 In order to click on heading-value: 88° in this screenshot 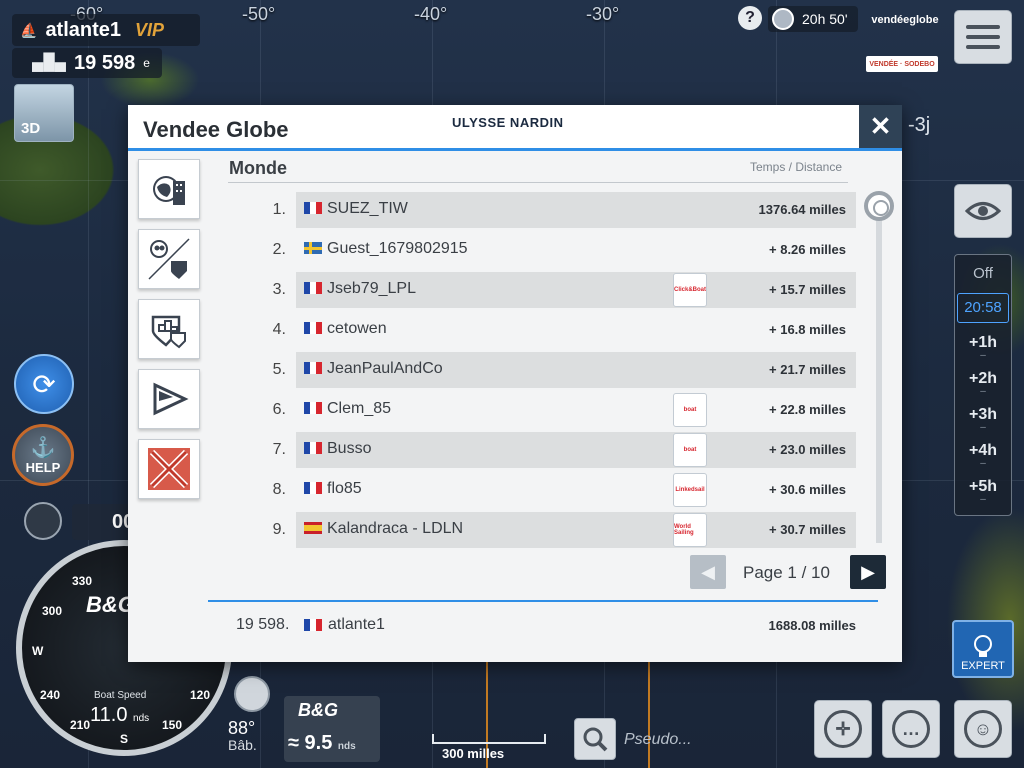, I will do `click(242, 728)`.